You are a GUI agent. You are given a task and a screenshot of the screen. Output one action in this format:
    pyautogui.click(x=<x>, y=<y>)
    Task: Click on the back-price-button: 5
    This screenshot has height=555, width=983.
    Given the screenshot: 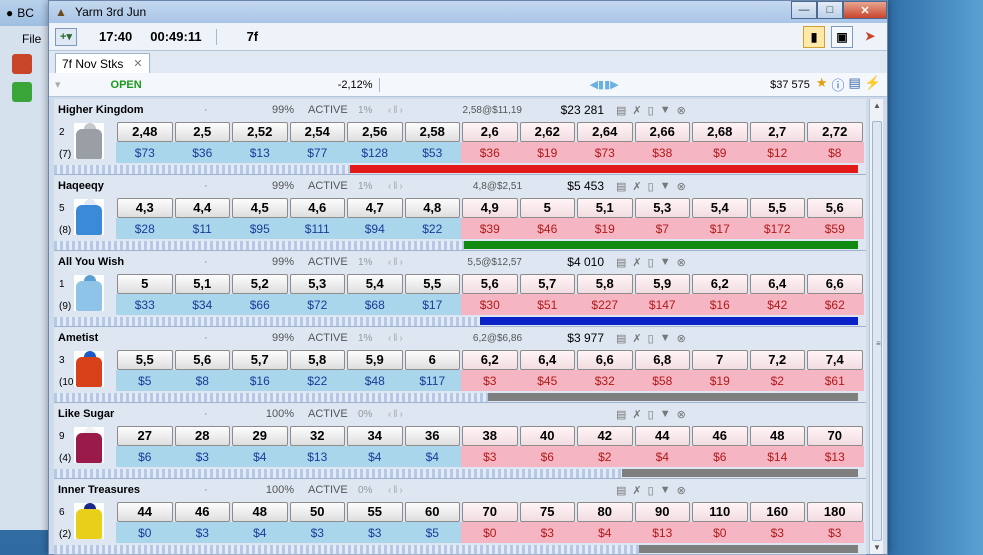 What is the action you would take?
    pyautogui.click(x=145, y=284)
    